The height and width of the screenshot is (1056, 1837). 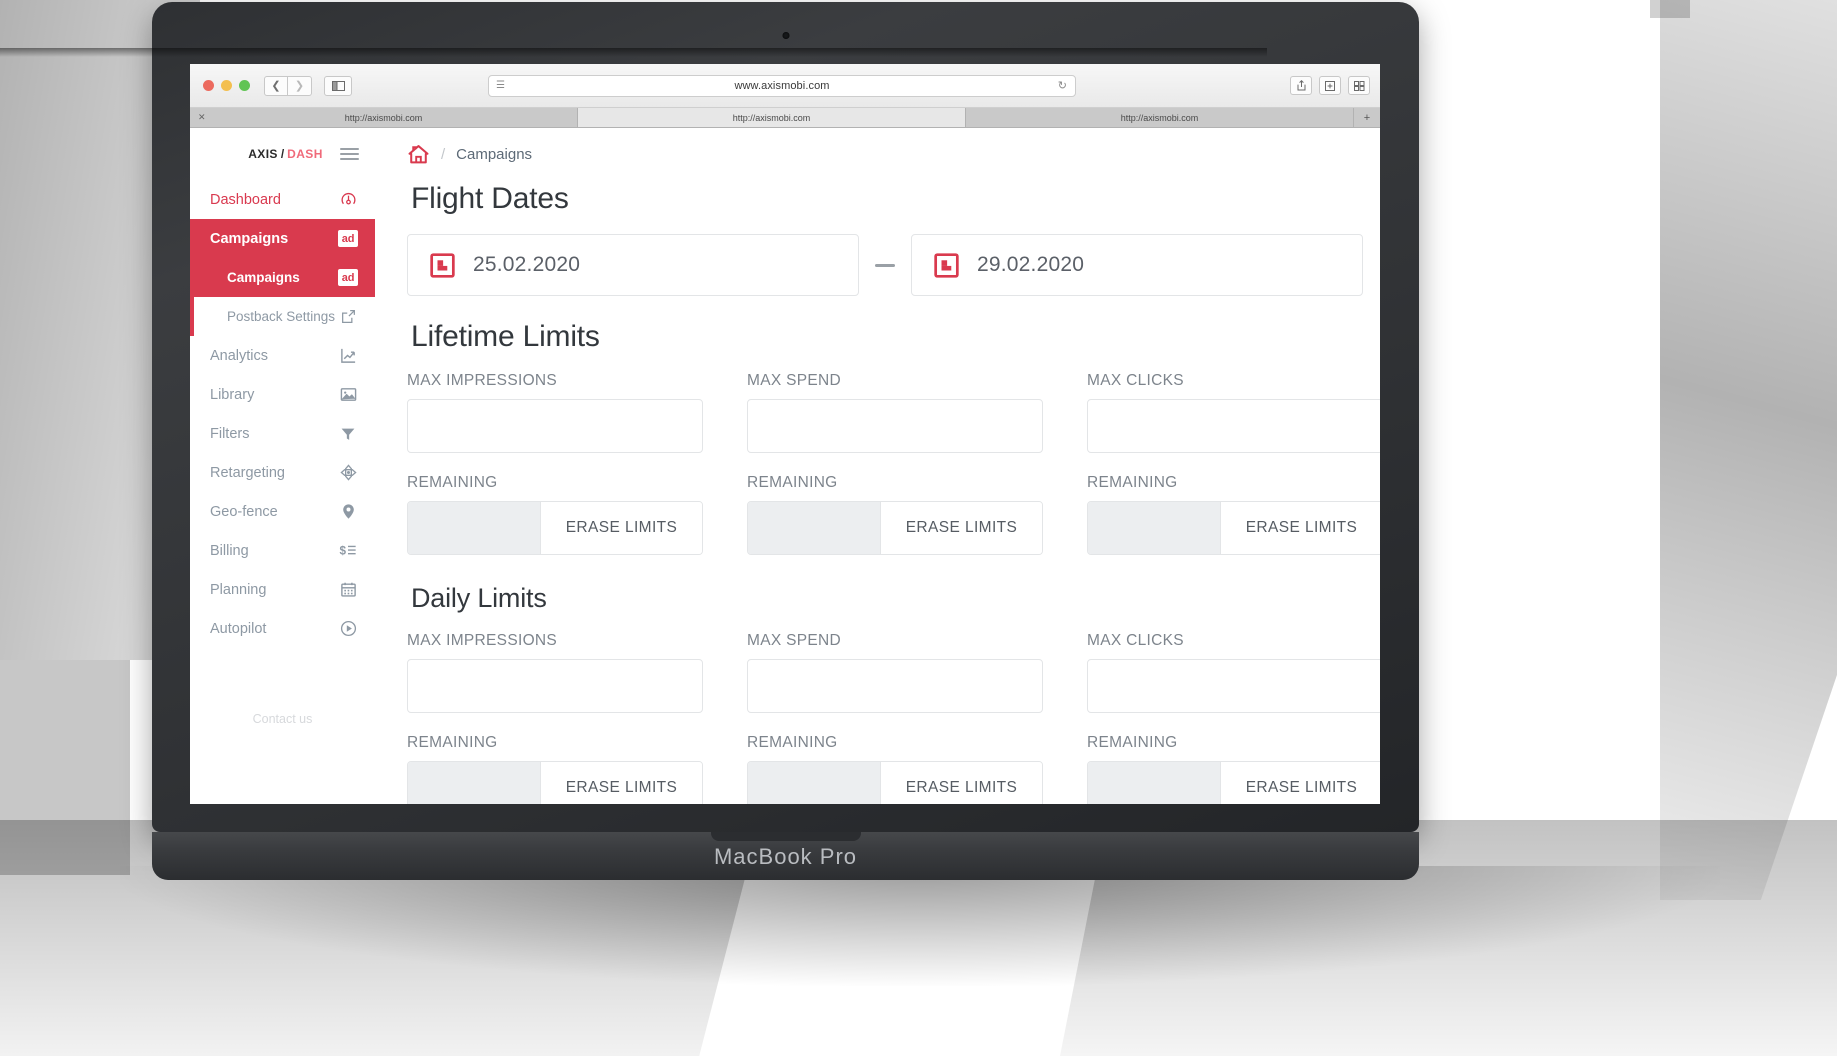 What do you see at coordinates (348, 200) in the screenshot?
I see `speedometer-icon` at bounding box center [348, 200].